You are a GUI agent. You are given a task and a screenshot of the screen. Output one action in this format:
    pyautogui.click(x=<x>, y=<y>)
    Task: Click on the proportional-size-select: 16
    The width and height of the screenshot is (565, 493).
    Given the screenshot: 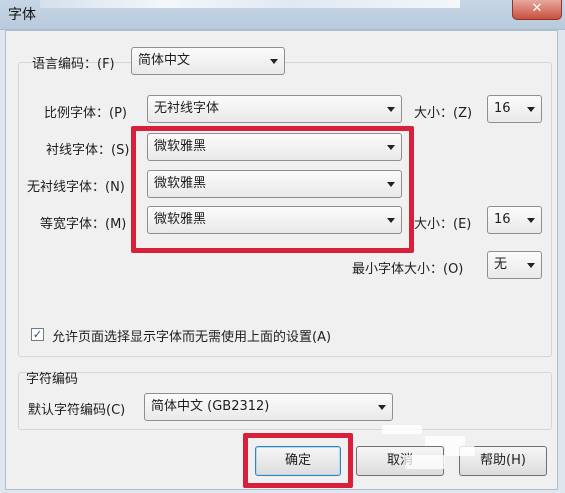 What is the action you would take?
    pyautogui.click(x=514, y=109)
    